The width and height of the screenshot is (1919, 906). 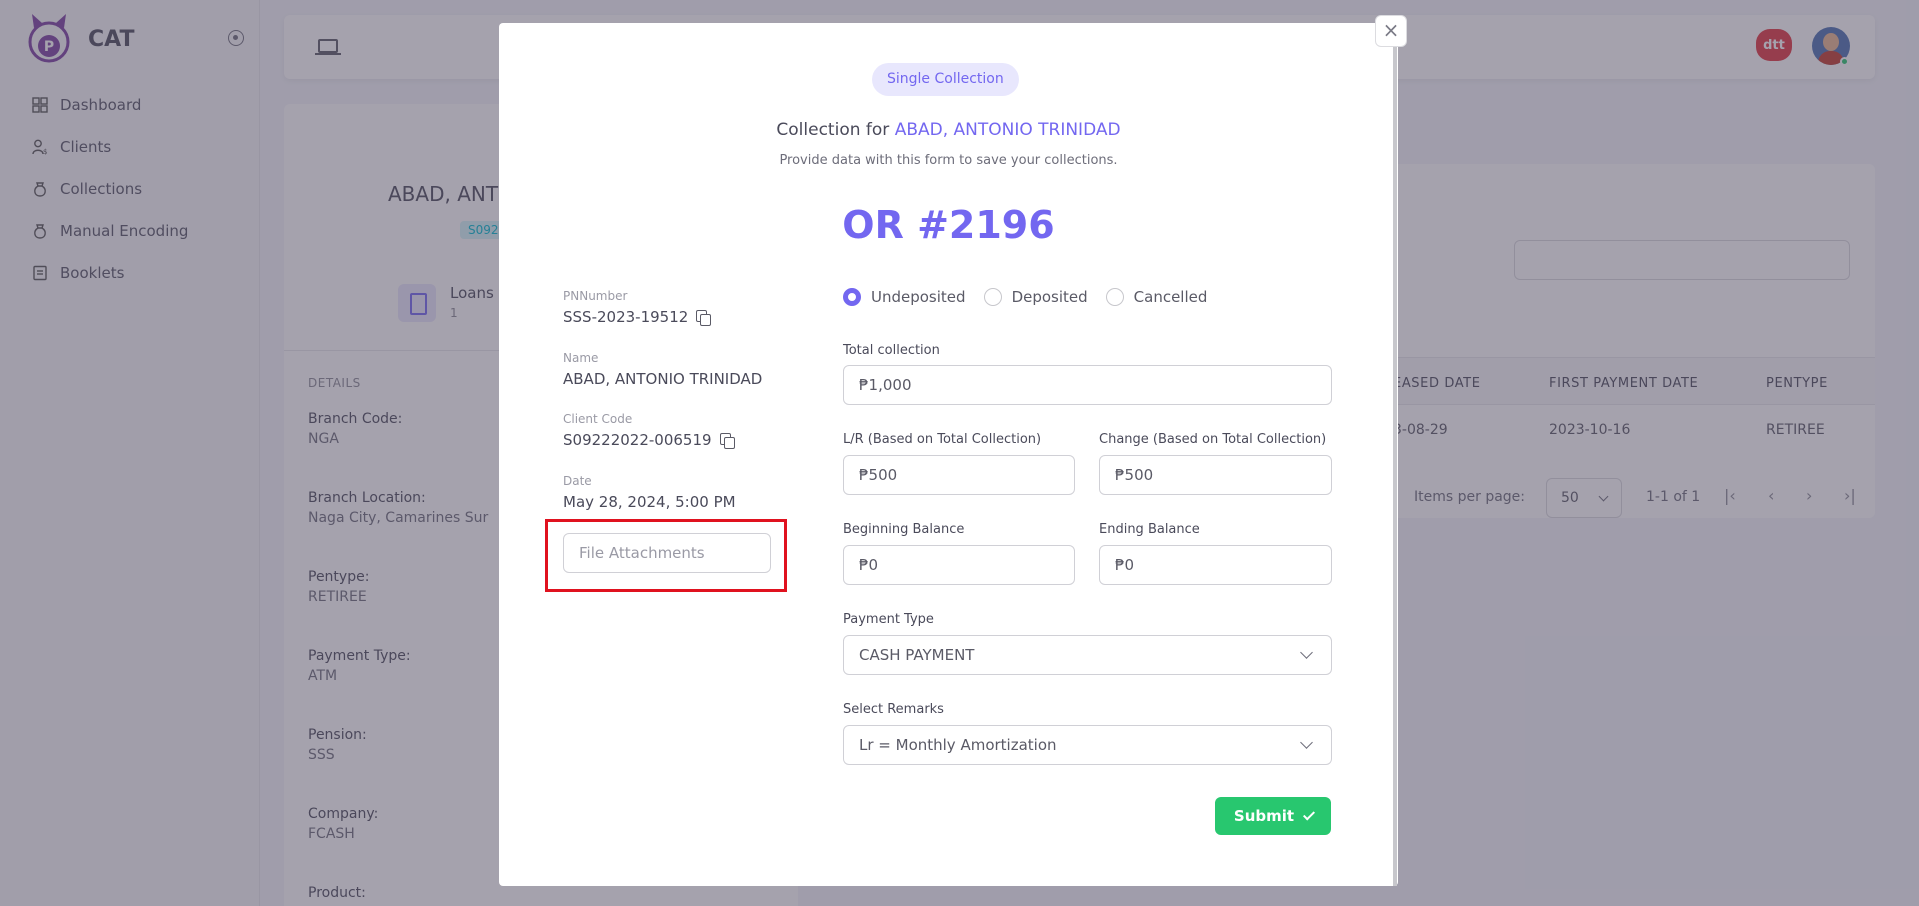 What do you see at coordinates (1087, 655) in the screenshot?
I see `payment-type-select: CASH PAYMENT` at bounding box center [1087, 655].